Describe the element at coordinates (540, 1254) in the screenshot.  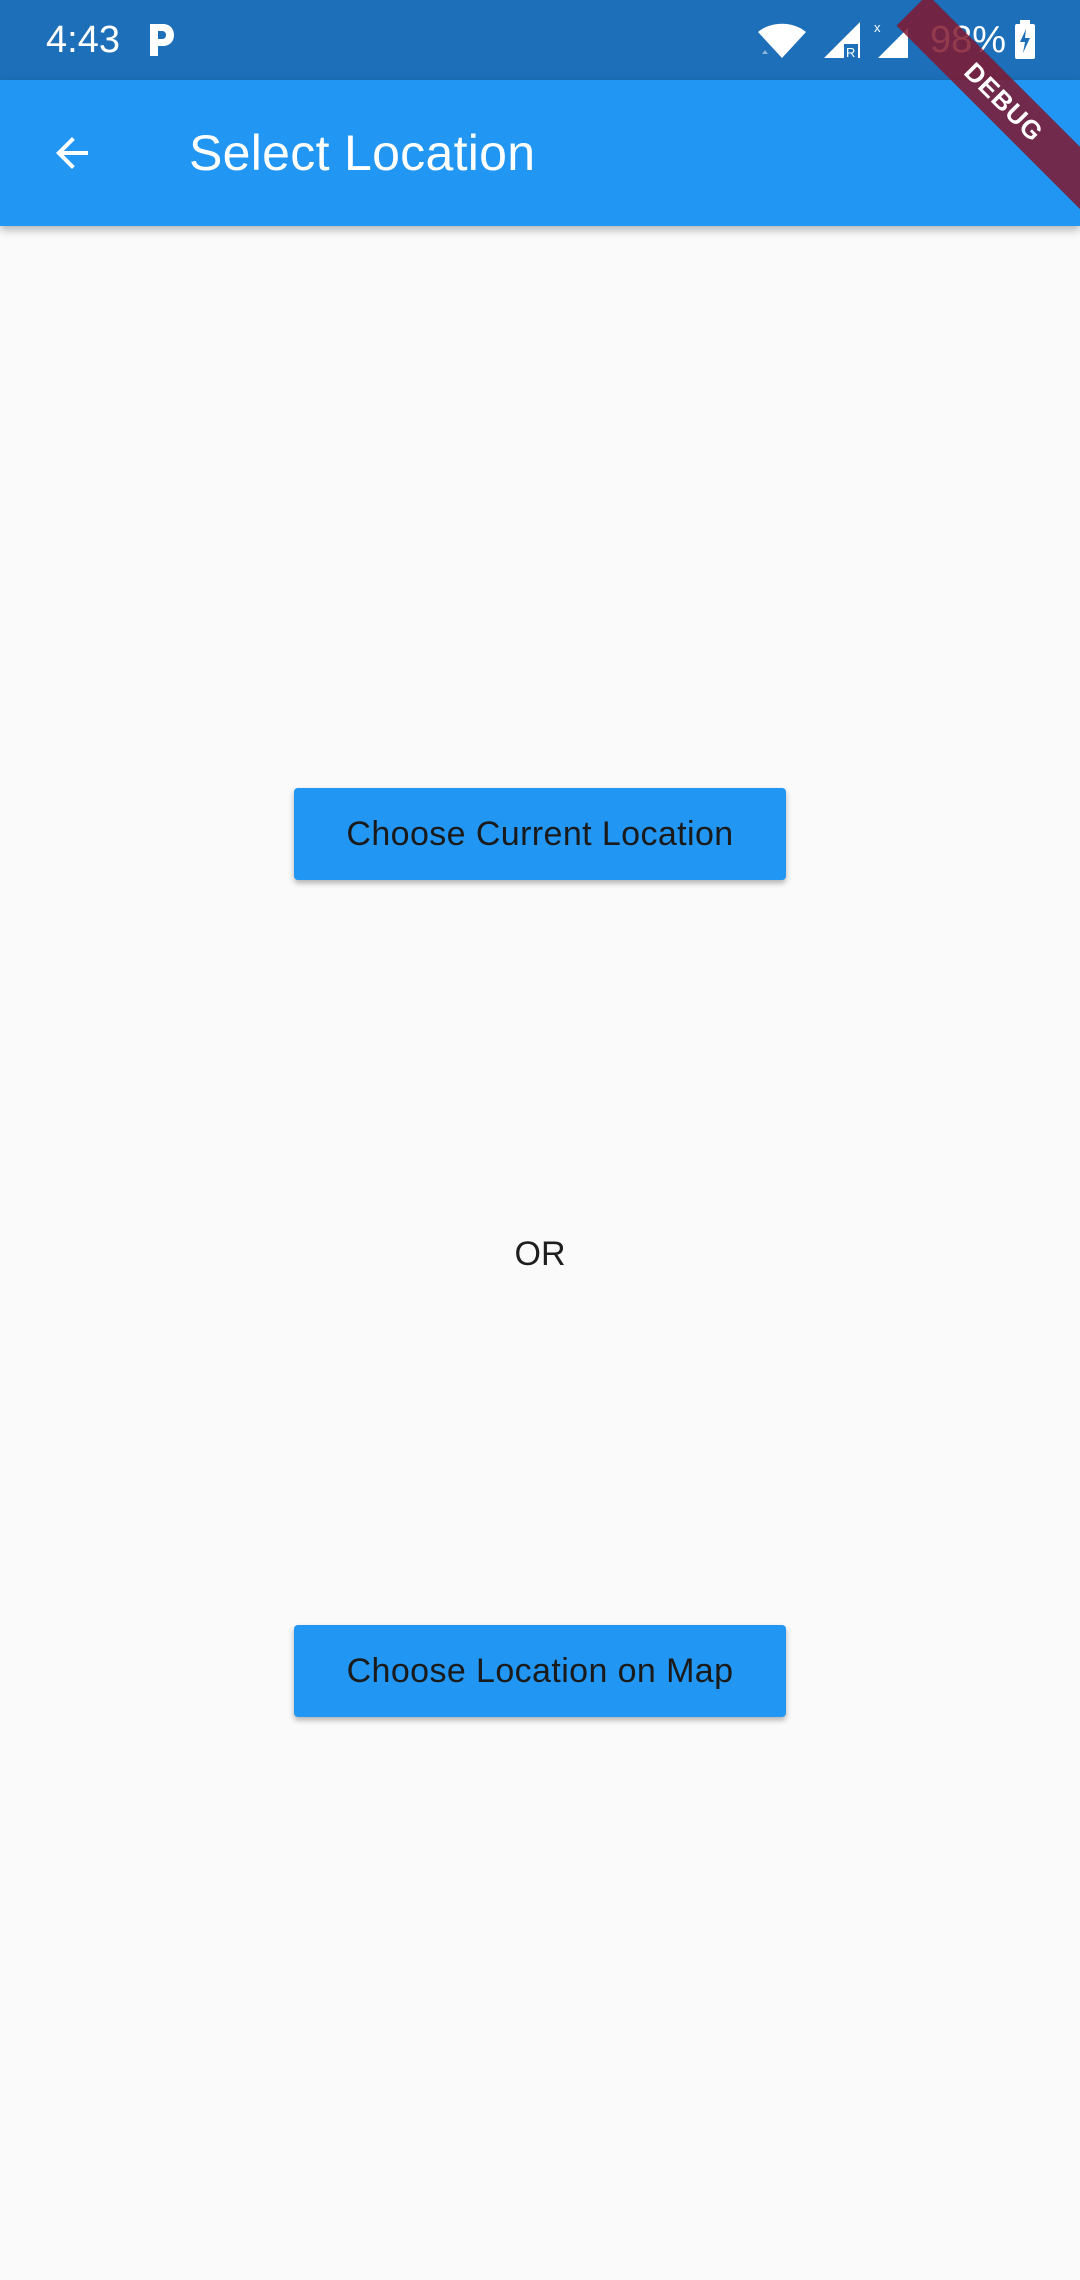
I see `or-separator: OR` at that location.